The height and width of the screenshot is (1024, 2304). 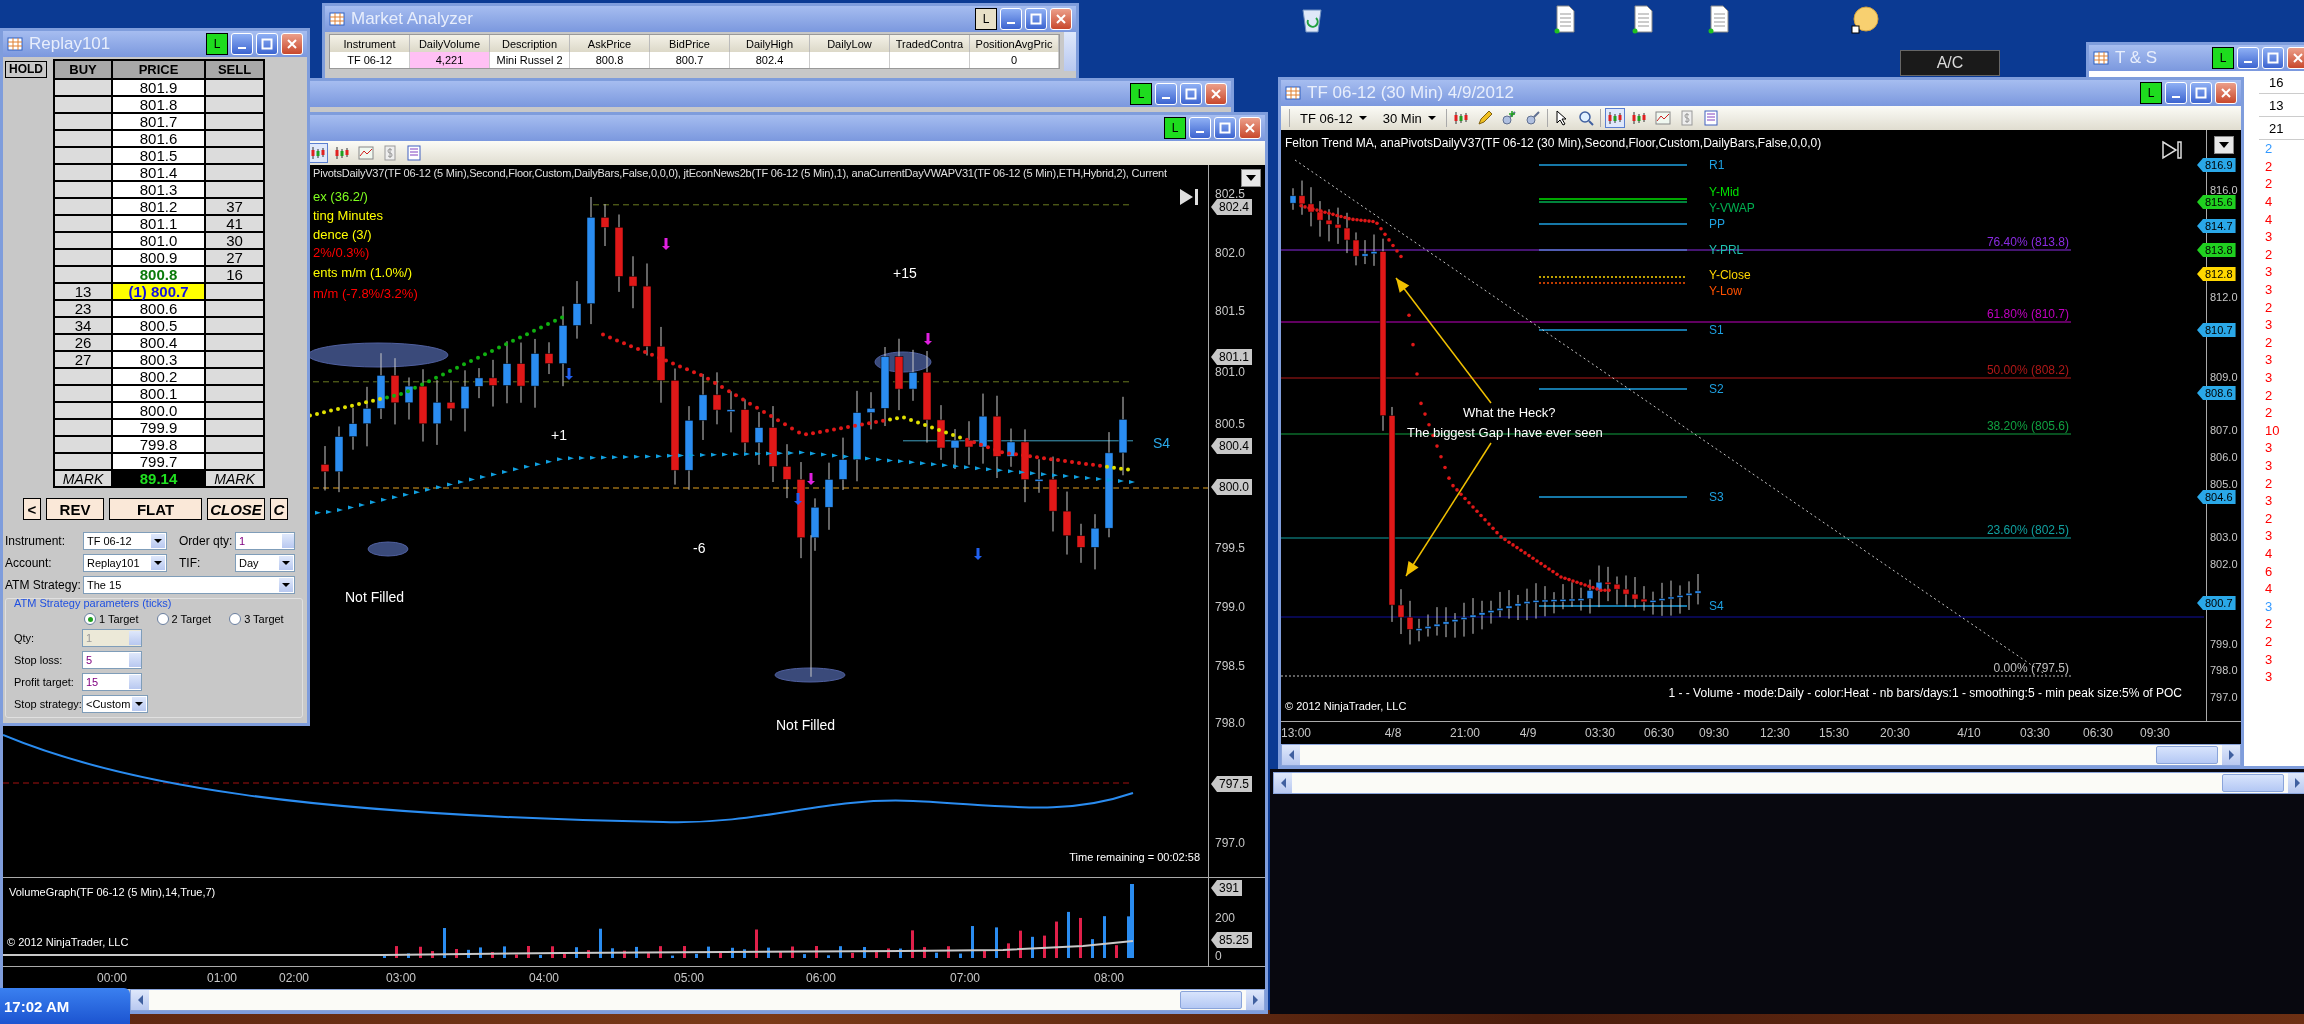 What do you see at coordinates (1393, 733) in the screenshot?
I see `axis-label: 4/8` at bounding box center [1393, 733].